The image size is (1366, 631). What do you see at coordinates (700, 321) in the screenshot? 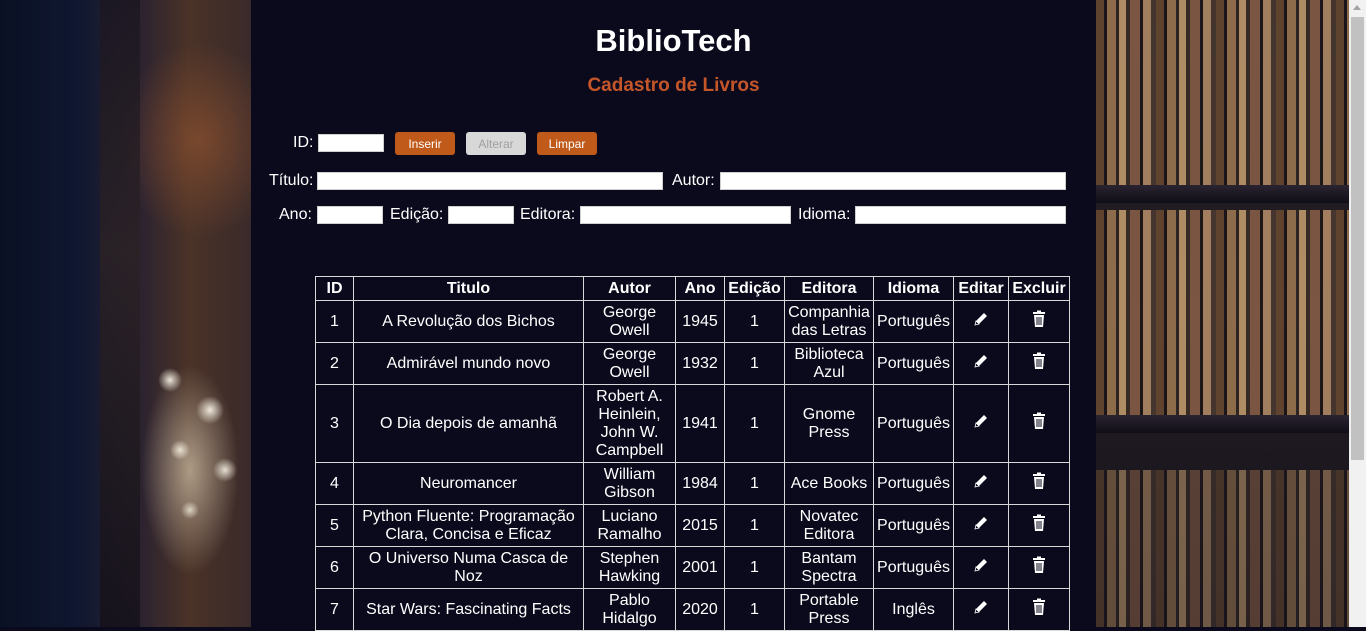
I see `cell-year: 1945` at bounding box center [700, 321].